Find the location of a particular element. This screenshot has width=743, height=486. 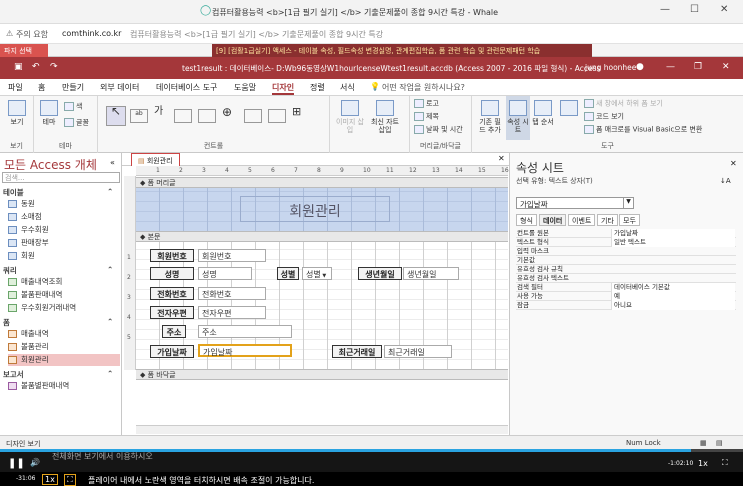

fullscreen-icon: ⛶ is located at coordinates (725, 463).